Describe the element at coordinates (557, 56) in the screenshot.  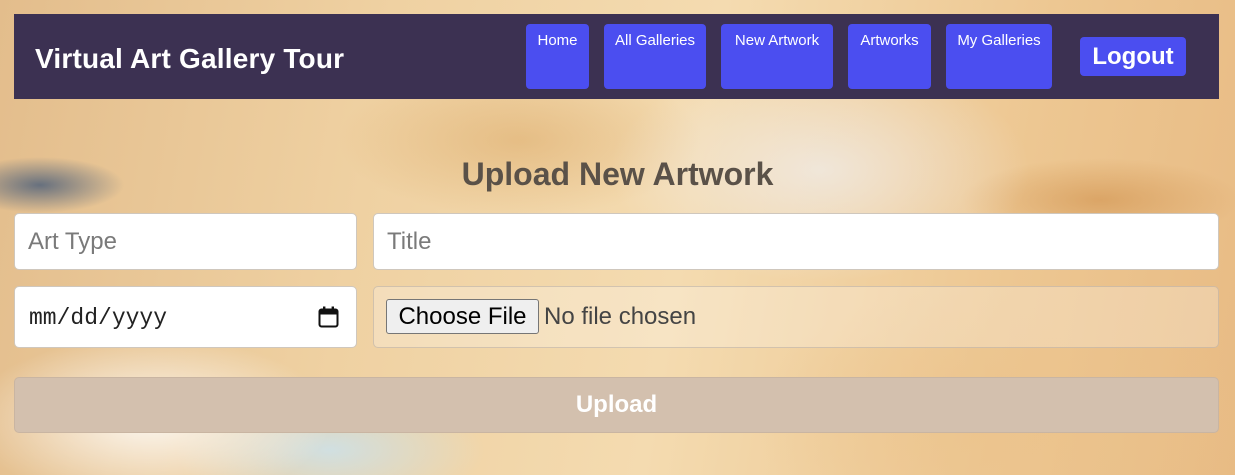
I see `nav-home-button: Home` at that location.